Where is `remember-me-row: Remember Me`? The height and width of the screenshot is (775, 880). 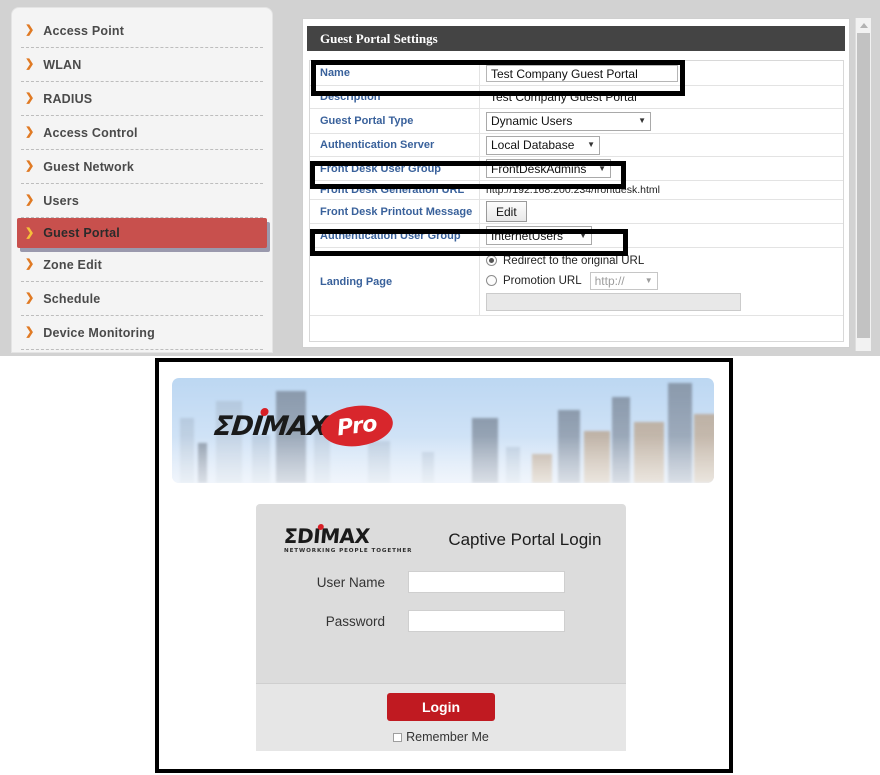
remember-me-row: Remember Me is located at coordinates (441, 737).